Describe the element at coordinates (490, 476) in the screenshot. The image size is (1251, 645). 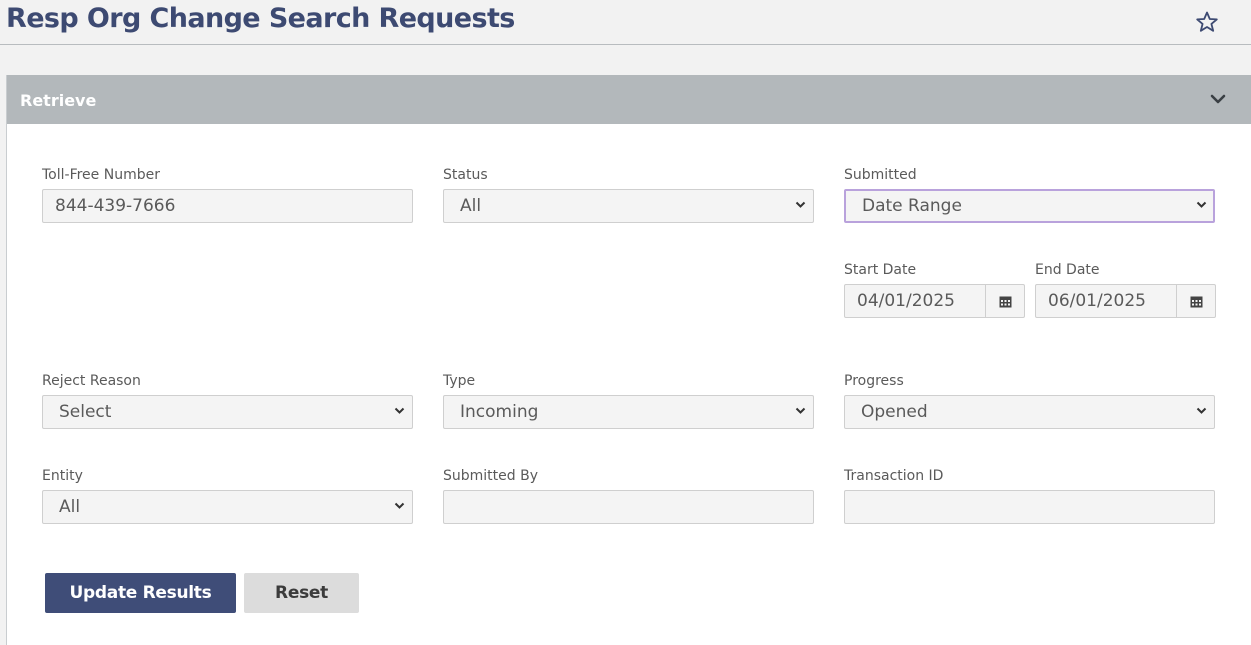
I see `submitted-by-label: Submitted By` at that location.